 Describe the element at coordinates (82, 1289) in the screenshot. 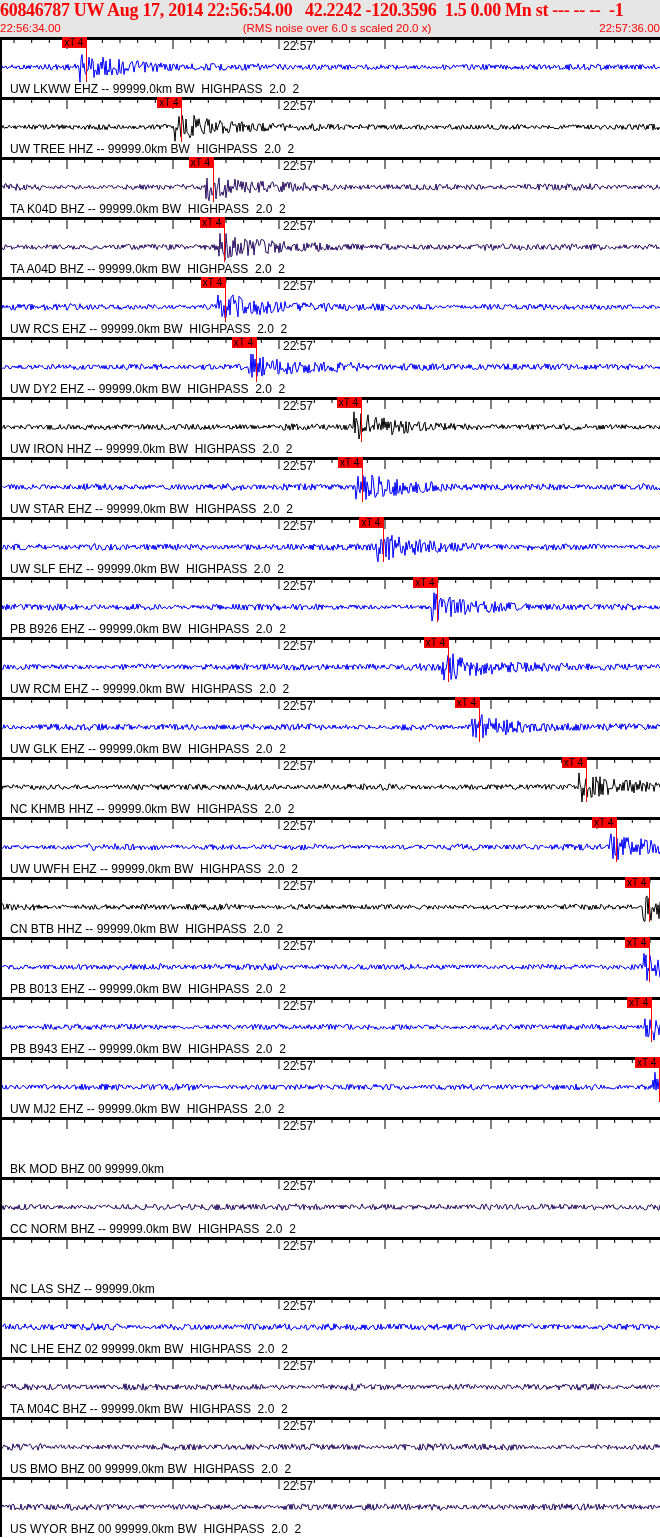

I see `station-label: NC LAS SHZ -- 99999.0km` at that location.